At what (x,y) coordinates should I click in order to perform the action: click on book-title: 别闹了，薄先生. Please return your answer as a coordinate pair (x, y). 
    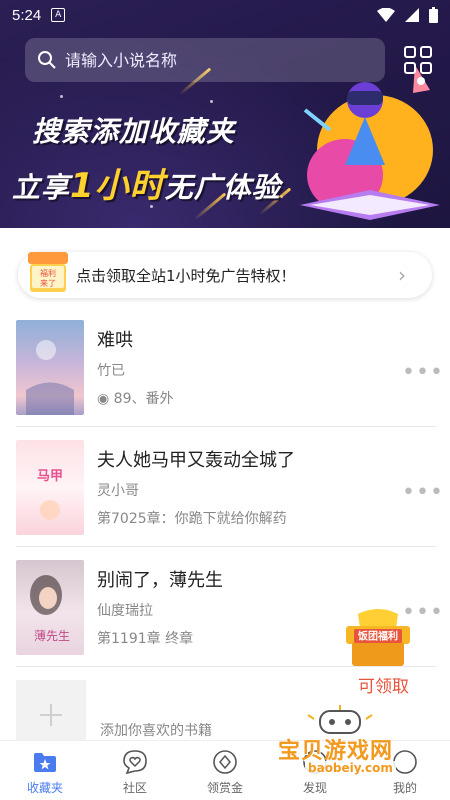
    Looking at the image, I should click on (160, 580).